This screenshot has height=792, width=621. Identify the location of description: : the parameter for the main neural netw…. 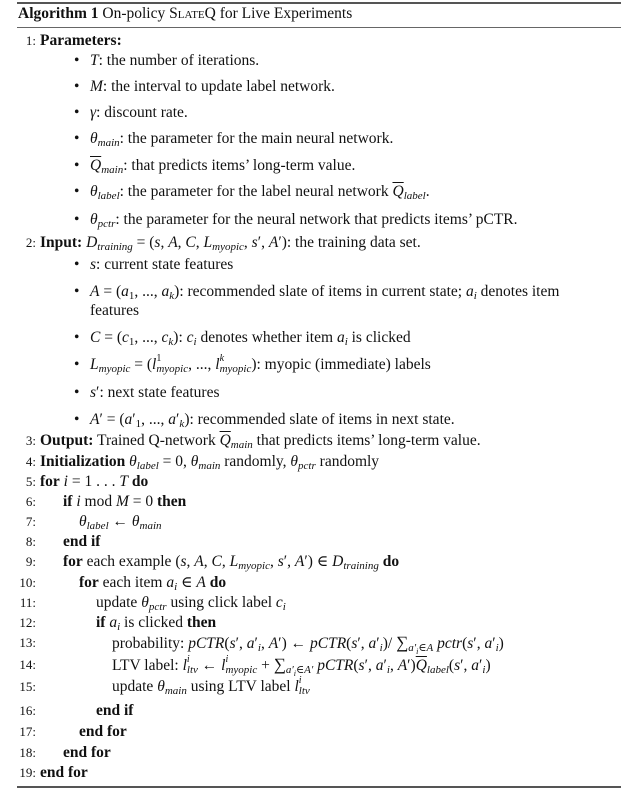
(256, 138).